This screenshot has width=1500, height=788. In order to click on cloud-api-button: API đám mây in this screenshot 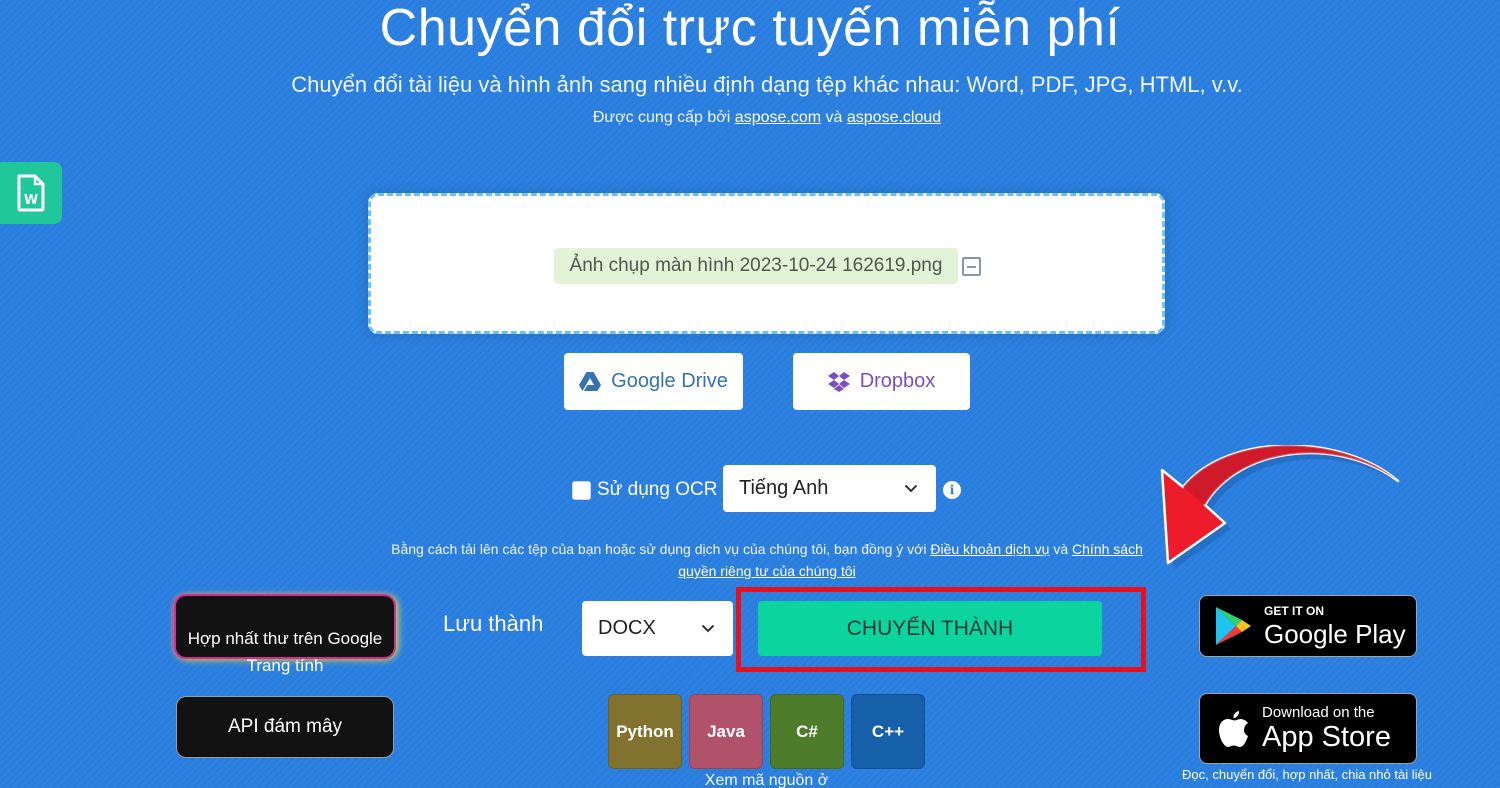, I will do `click(285, 727)`.